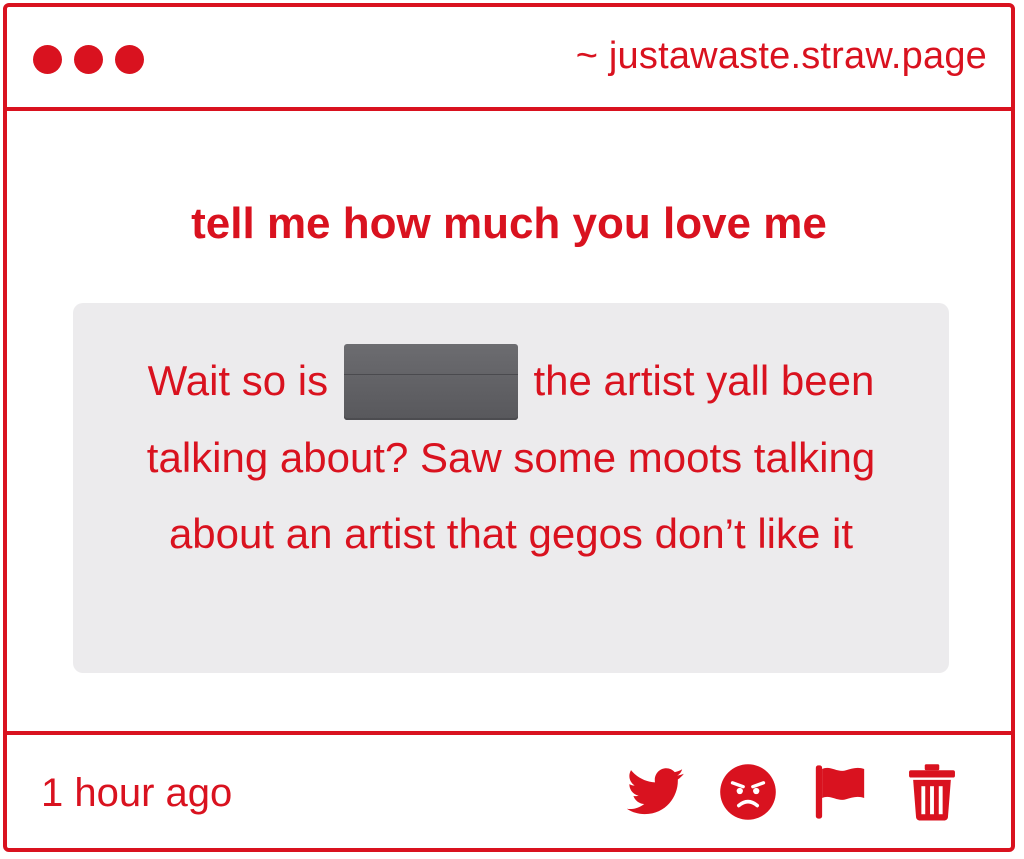  What do you see at coordinates (656, 792) in the screenshot?
I see `twitter-icon` at bounding box center [656, 792].